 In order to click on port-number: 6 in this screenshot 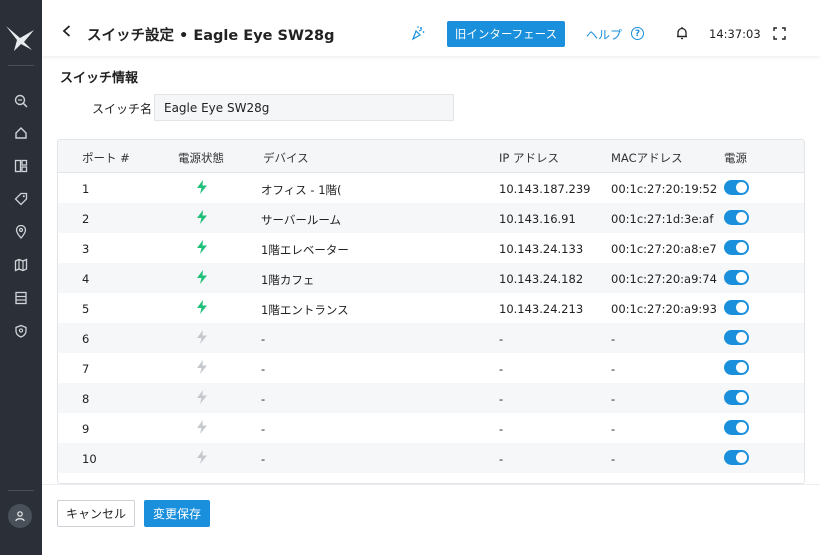, I will do `click(86, 339)`.